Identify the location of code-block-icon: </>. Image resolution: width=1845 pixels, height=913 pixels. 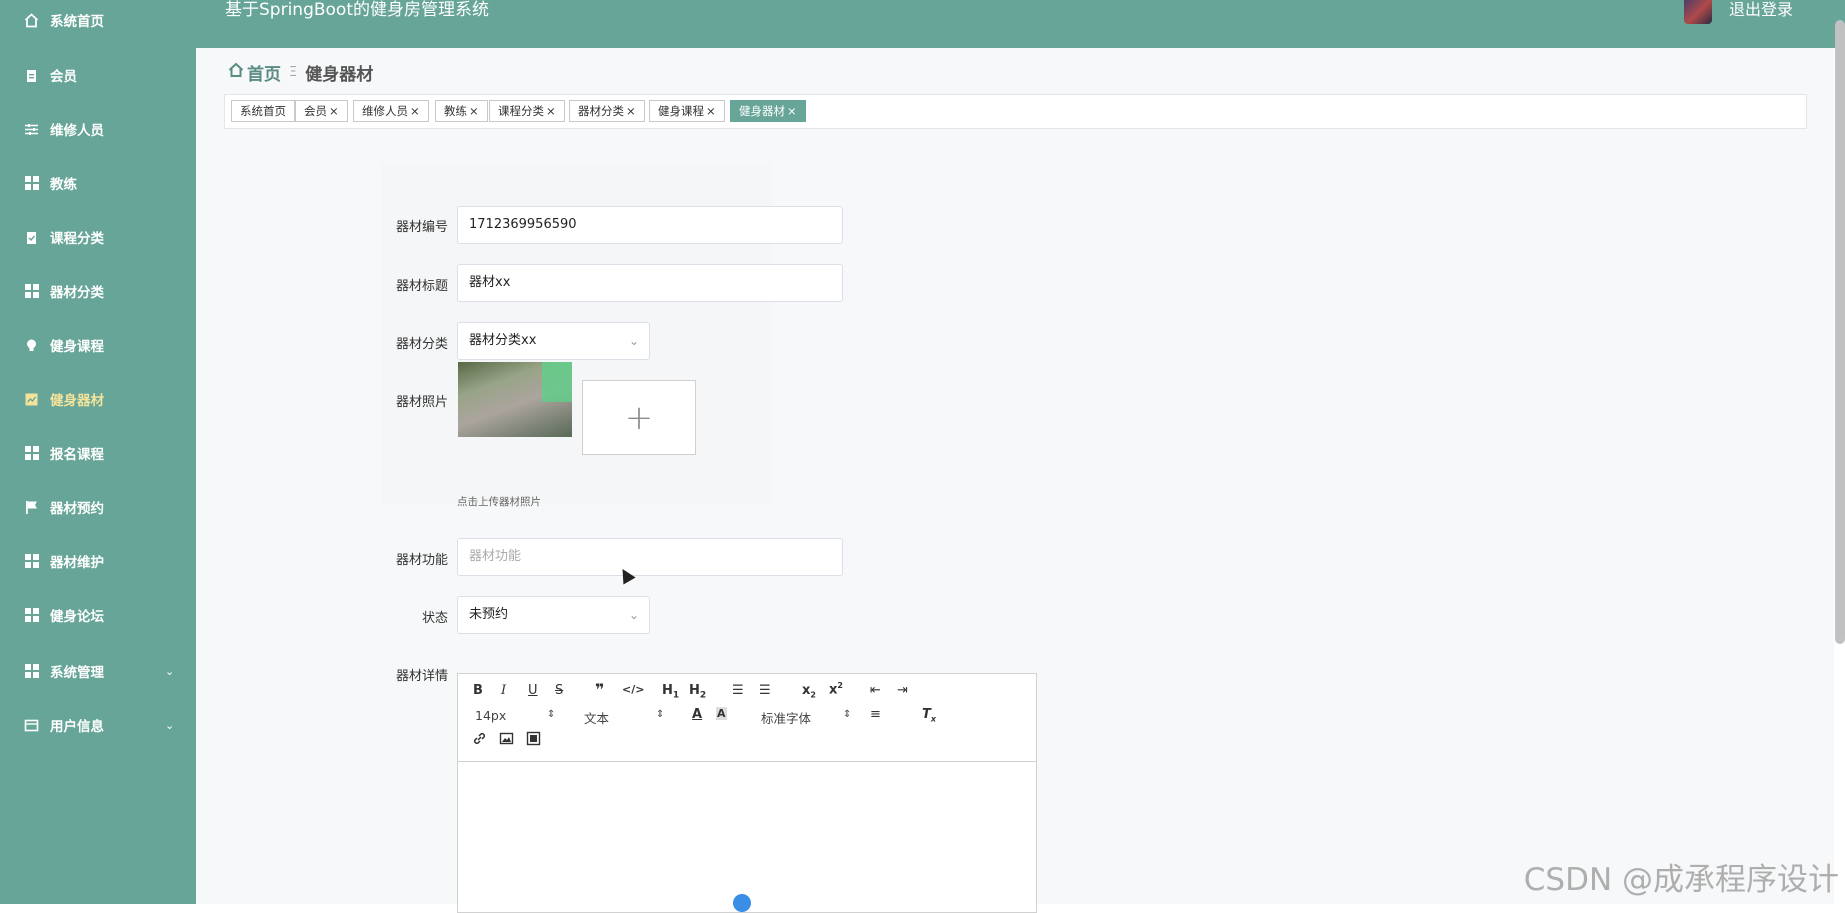
(633, 689).